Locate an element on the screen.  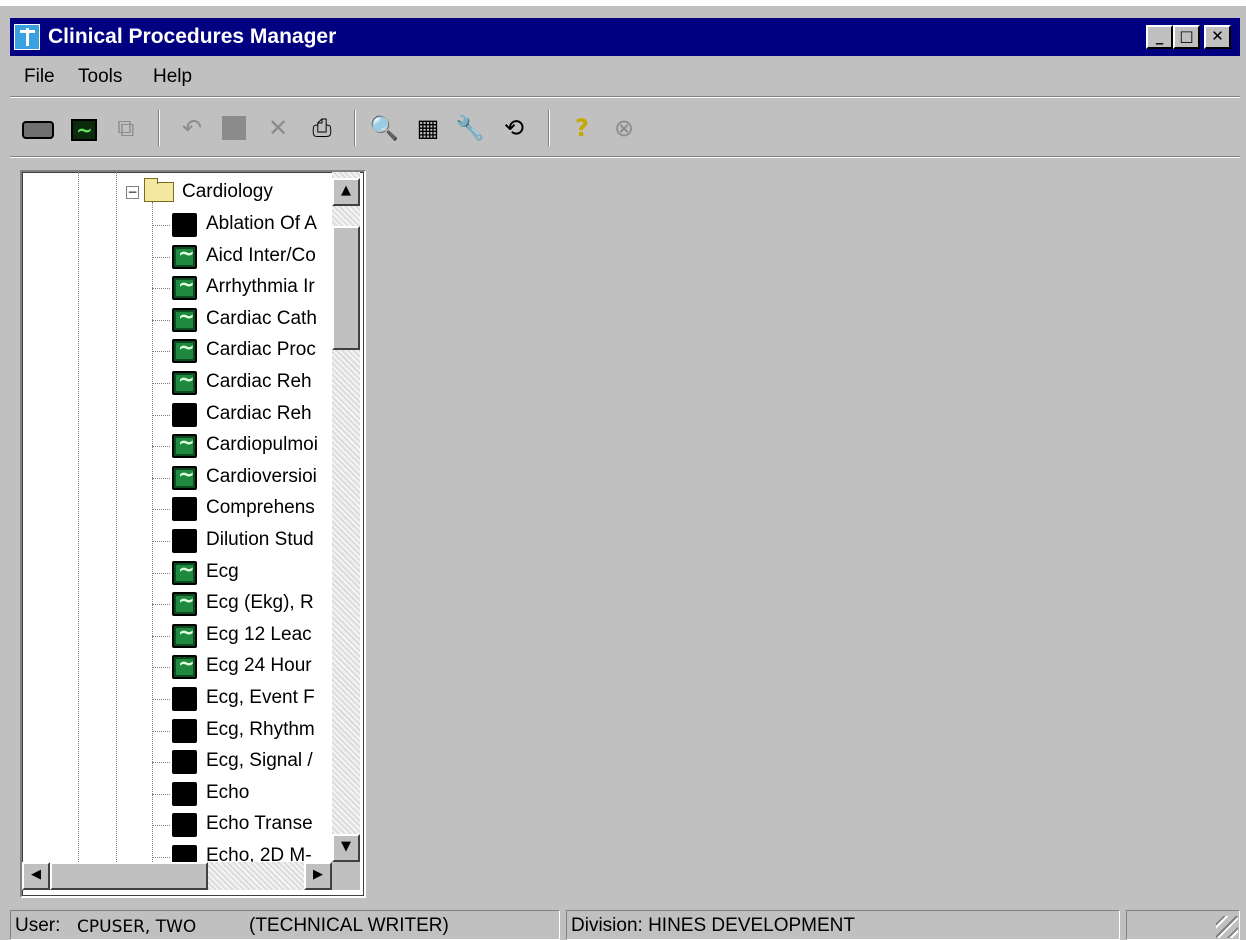
tree-item-label: Ecg 12 Leac is located at coordinates (259, 634).